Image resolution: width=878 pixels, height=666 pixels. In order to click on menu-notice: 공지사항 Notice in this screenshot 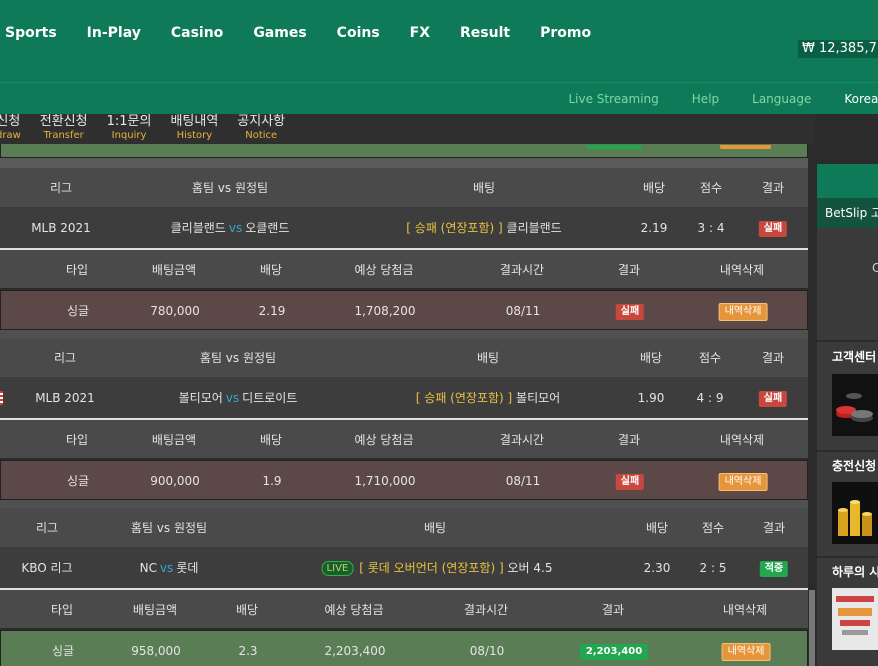, I will do `click(261, 129)`.